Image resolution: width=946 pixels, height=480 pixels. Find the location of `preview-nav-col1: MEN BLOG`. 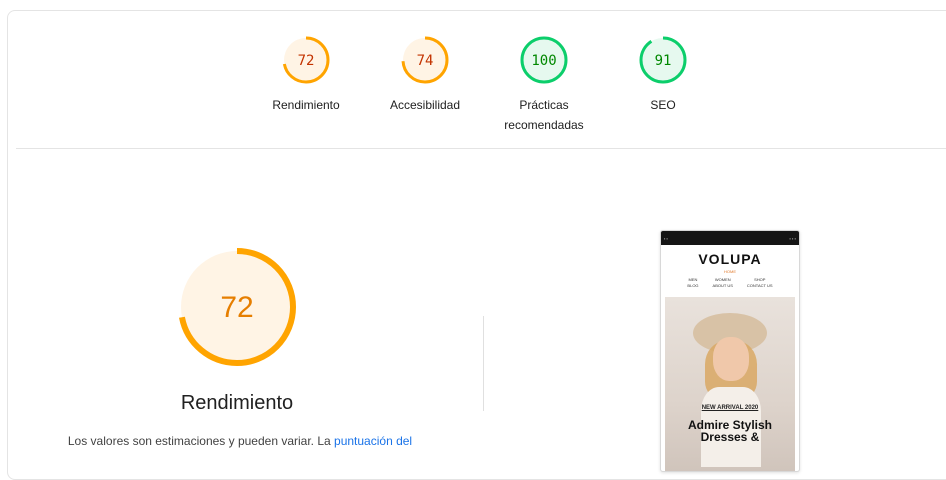

preview-nav-col1: MEN BLOG is located at coordinates (692, 283).